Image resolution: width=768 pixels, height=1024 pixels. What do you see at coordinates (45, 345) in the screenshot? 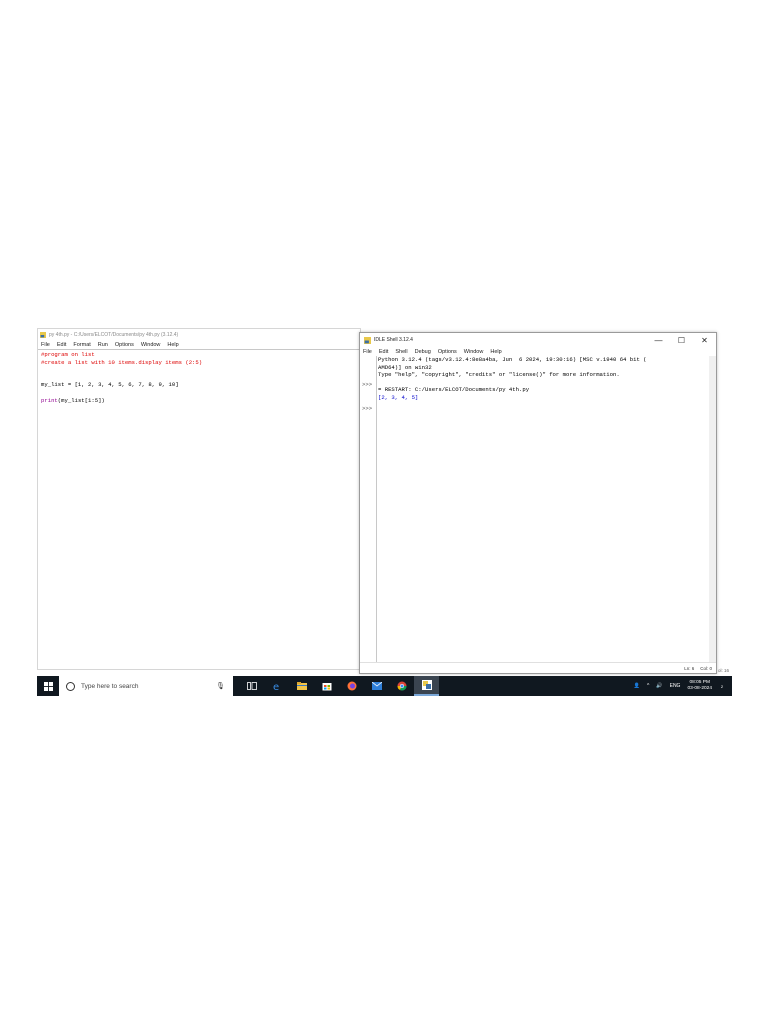
I see `editor-menu-file: File` at bounding box center [45, 345].